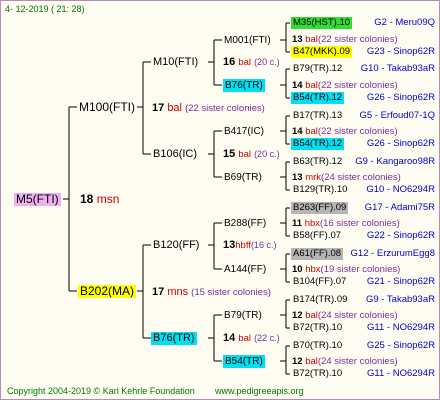  What do you see at coordinates (244, 85) in the screenshot?
I see `g3-queen-2: B76(TR)` at bounding box center [244, 85].